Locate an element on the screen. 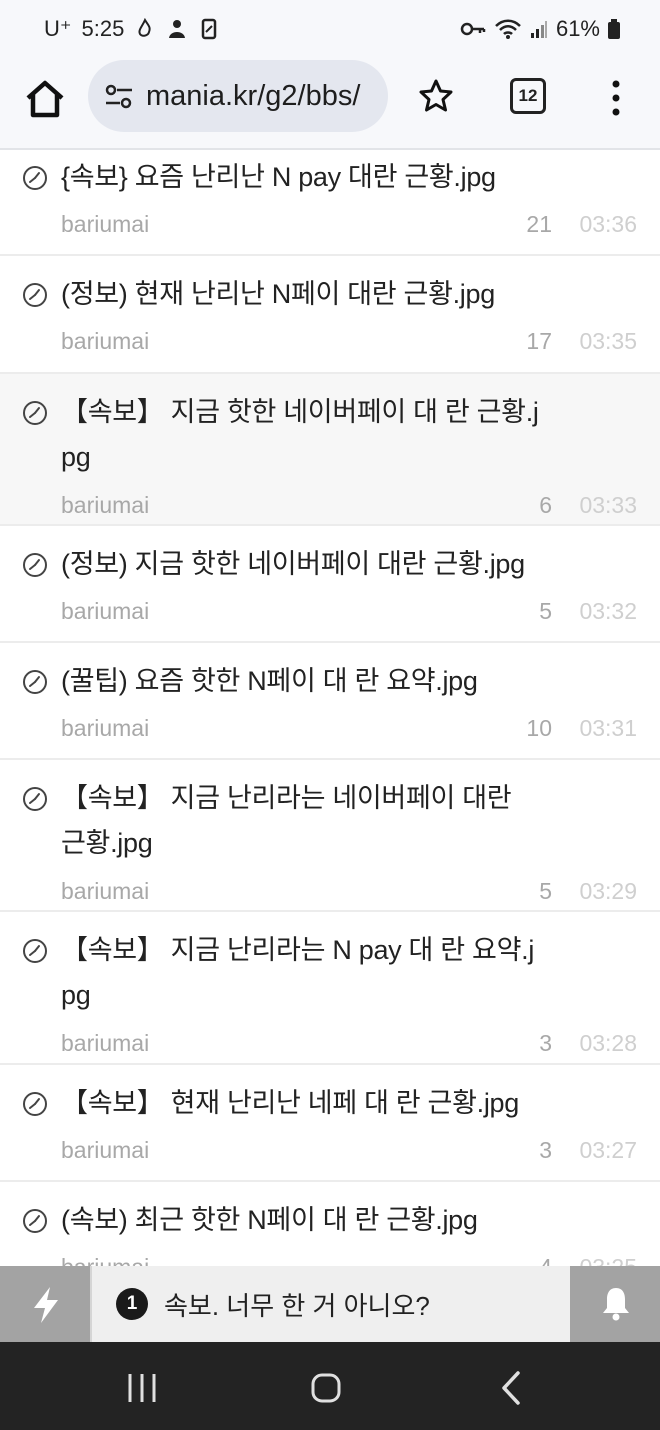  home-icon is located at coordinates (45, 99).